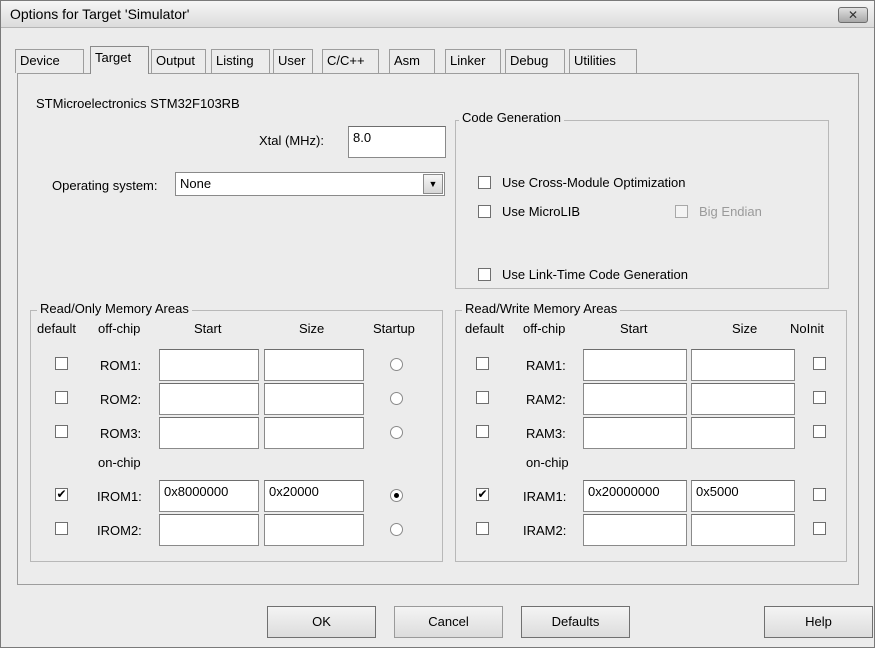  I want to click on os-select: None ▼, so click(310, 184).